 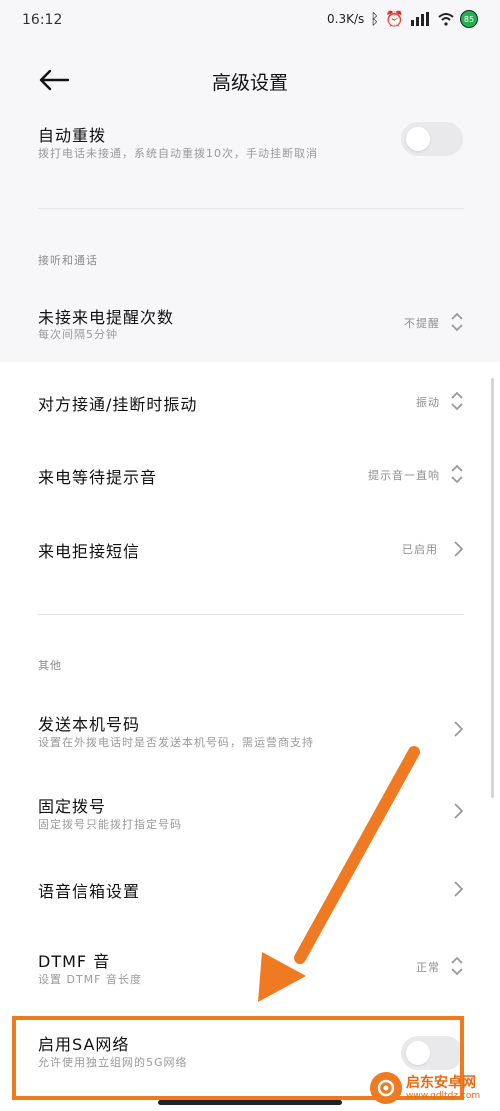 I want to click on status-icons: 0.3K/s ᛒ ⏰ 85, so click(x=402, y=19).